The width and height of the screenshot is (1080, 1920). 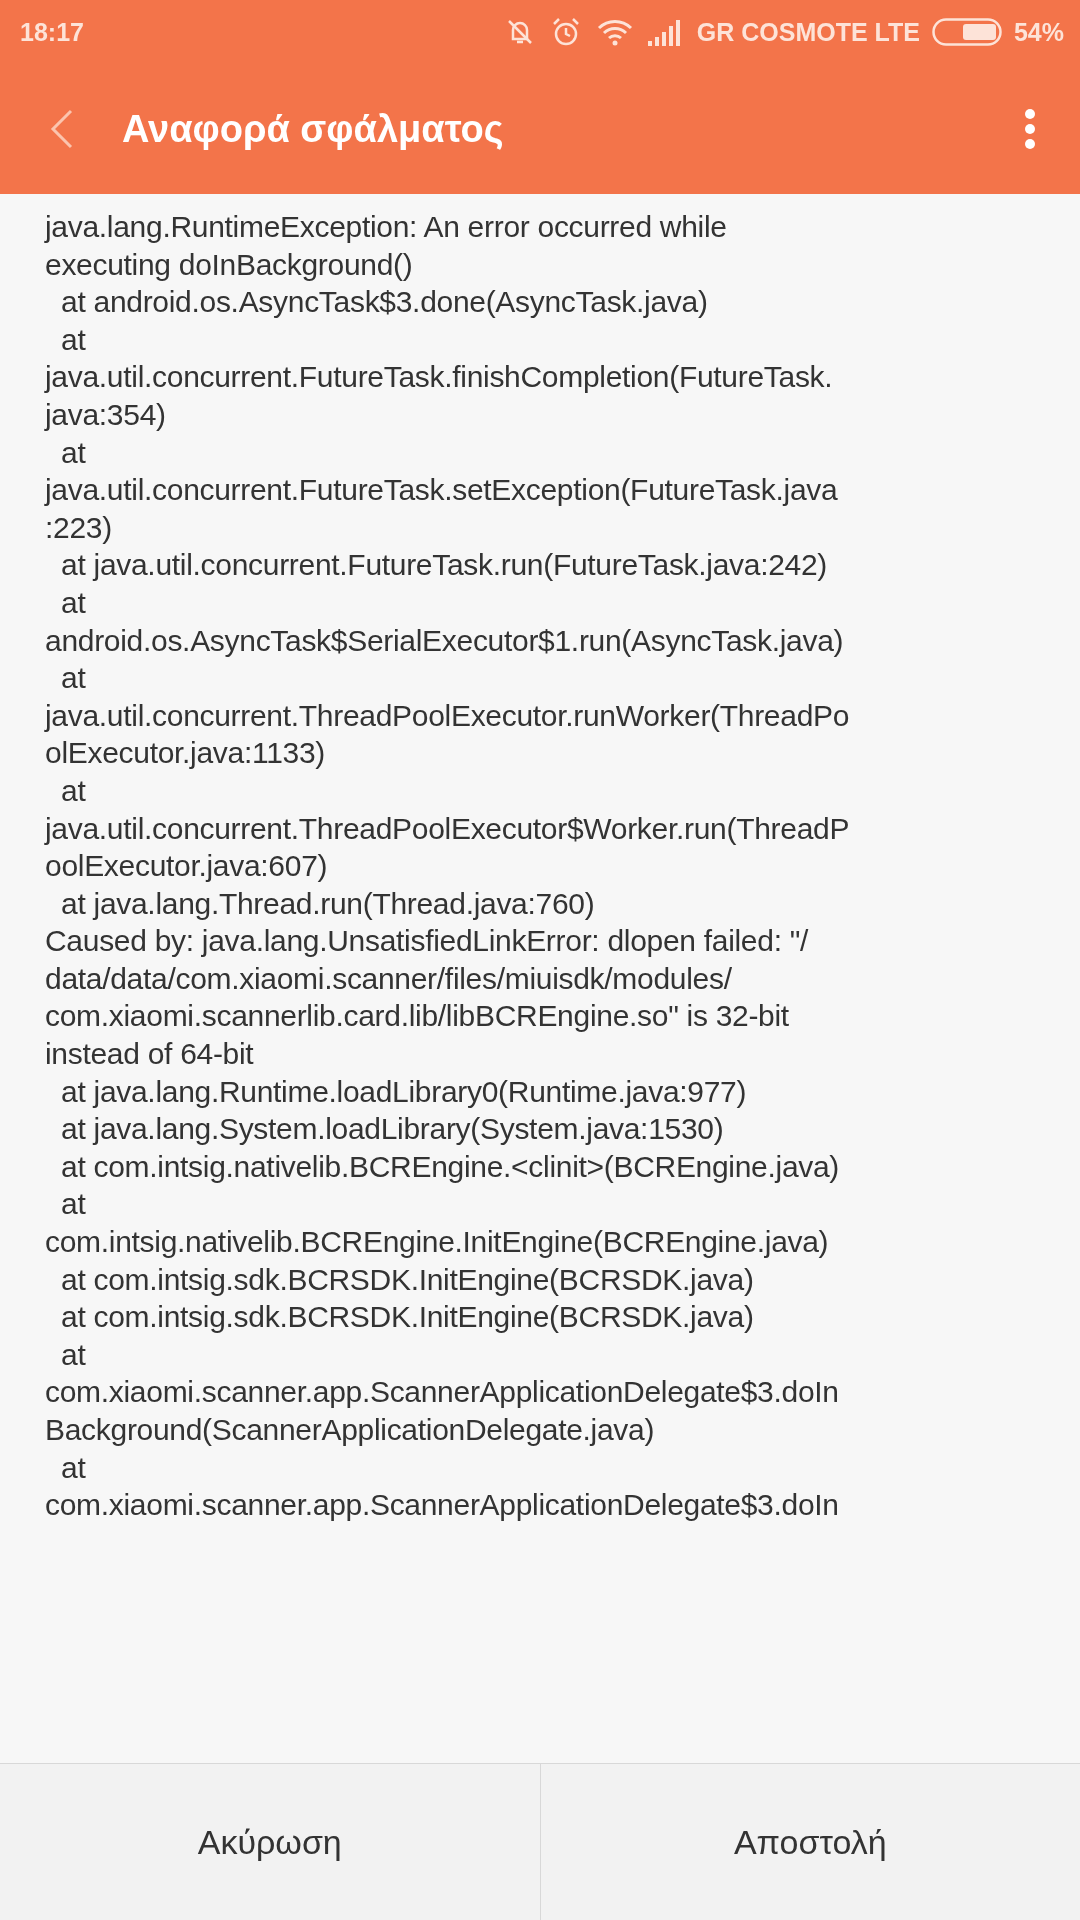 I want to click on screen-title: Αναφορά σφάλματος, so click(x=313, y=129).